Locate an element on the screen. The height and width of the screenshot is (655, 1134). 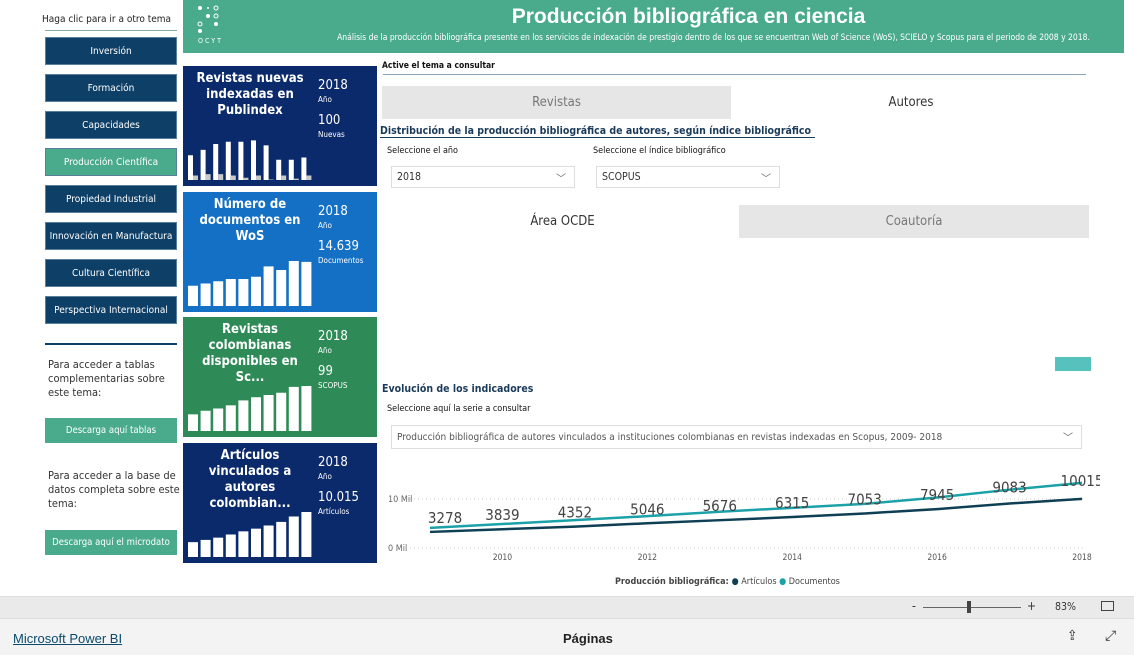
year-value: 2018 is located at coordinates (409, 177).